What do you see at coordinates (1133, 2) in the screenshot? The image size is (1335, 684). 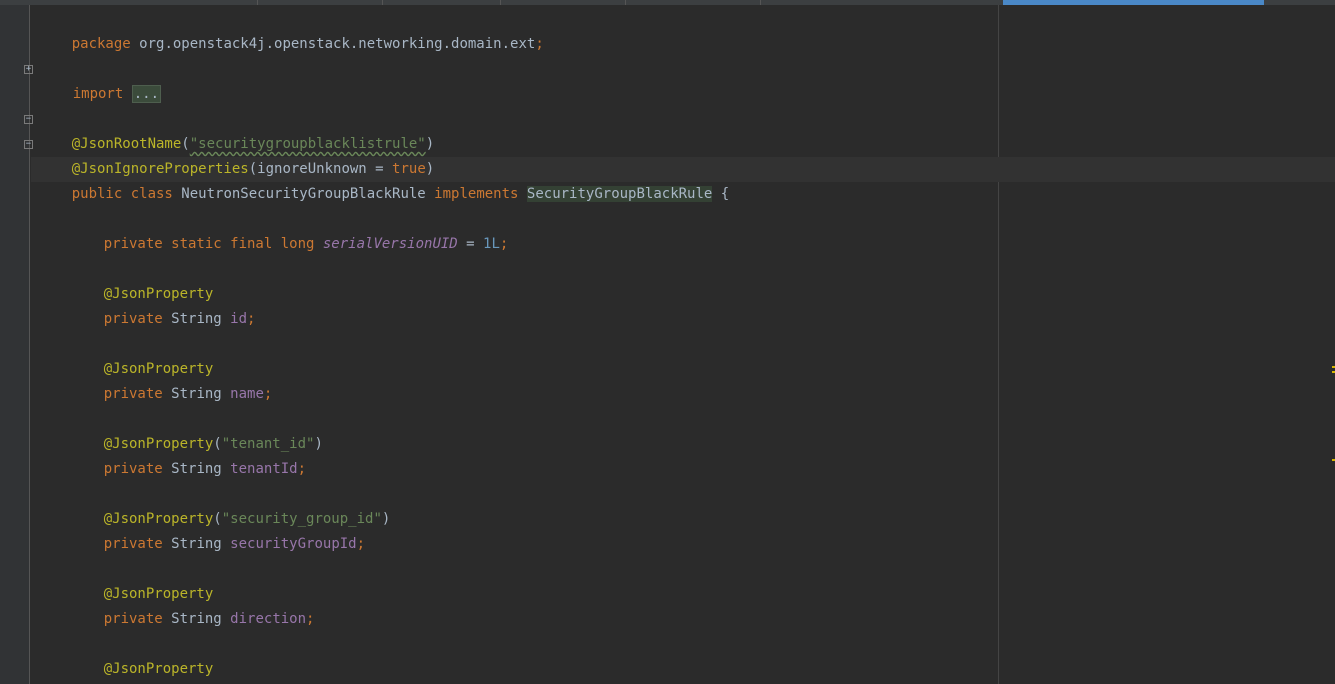 I see `active-tab-indicator` at bounding box center [1133, 2].